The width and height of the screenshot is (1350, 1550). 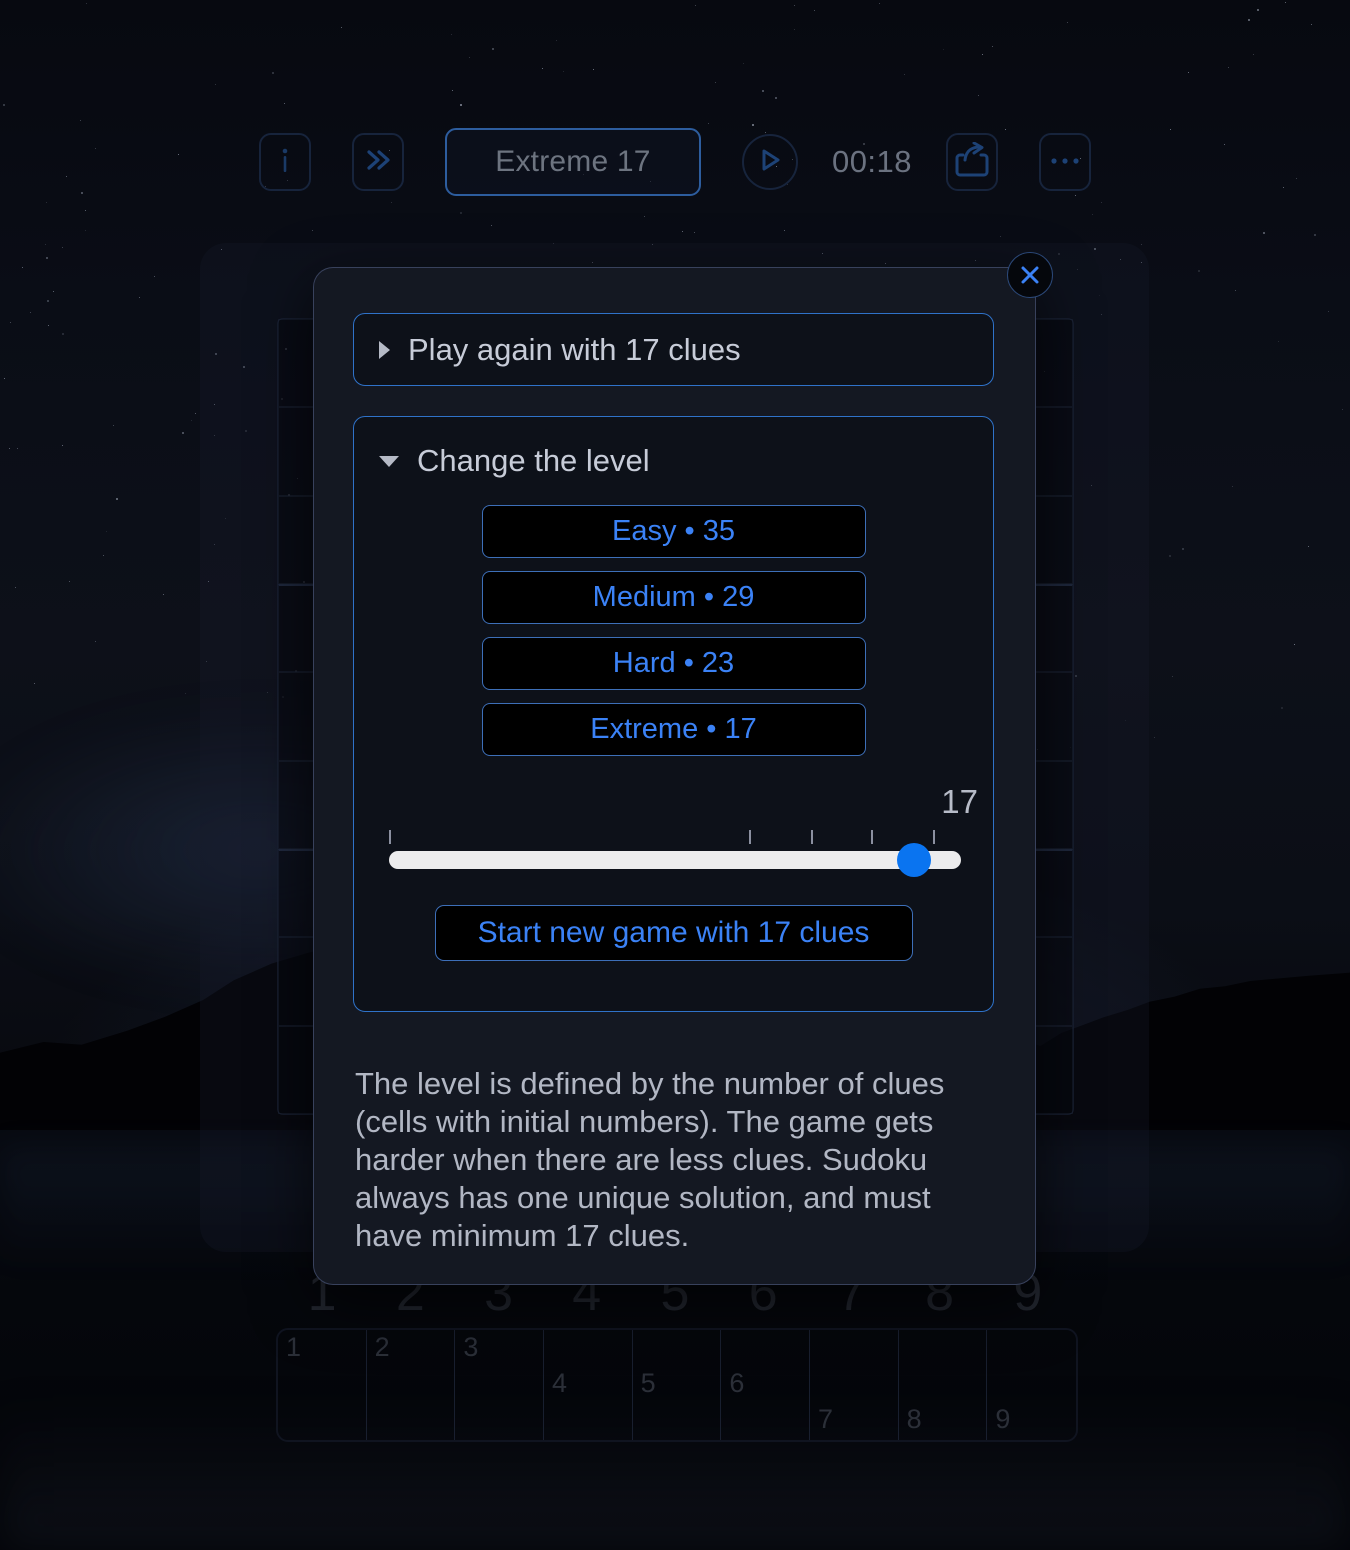 I want to click on candidate-number: 3, so click(x=471, y=1347).